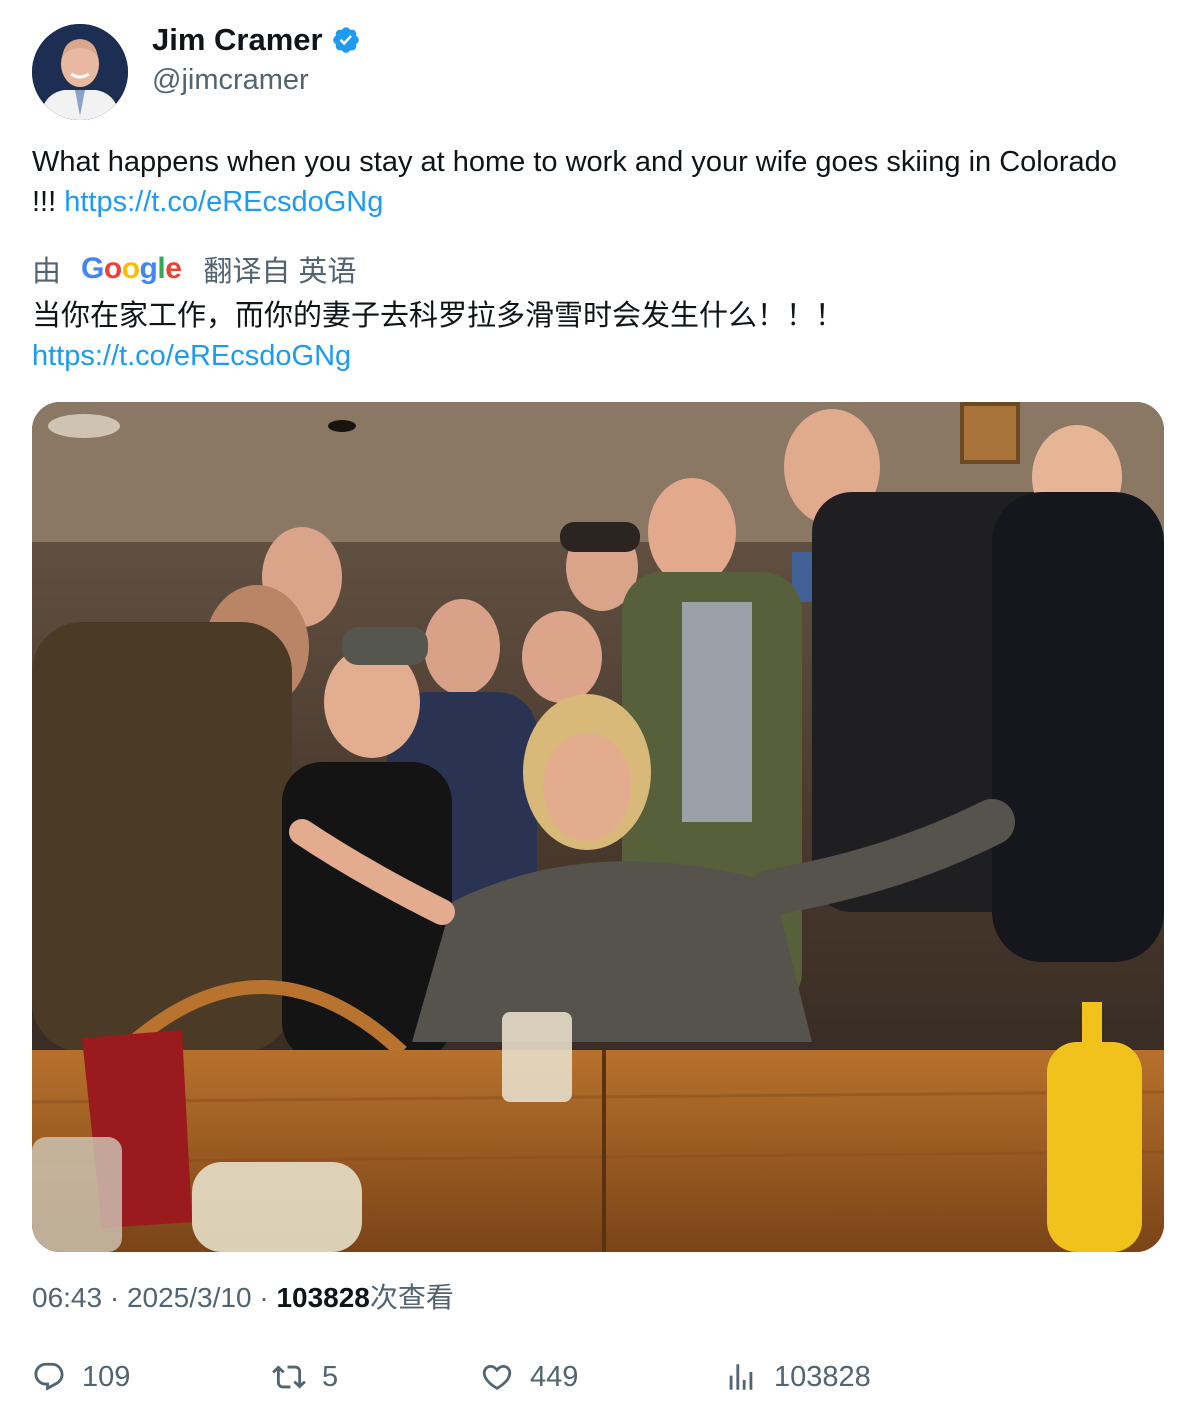  Describe the element at coordinates (67, 1297) in the screenshot. I see `tweet-time: 06:43` at that location.